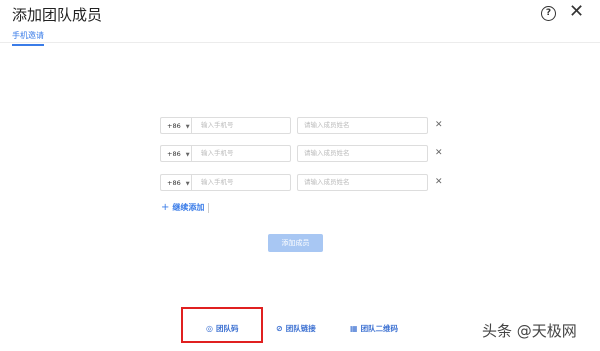 The height and width of the screenshot is (351, 600). What do you see at coordinates (354, 328) in the screenshot?
I see `qrcode-icon: ▦` at bounding box center [354, 328].